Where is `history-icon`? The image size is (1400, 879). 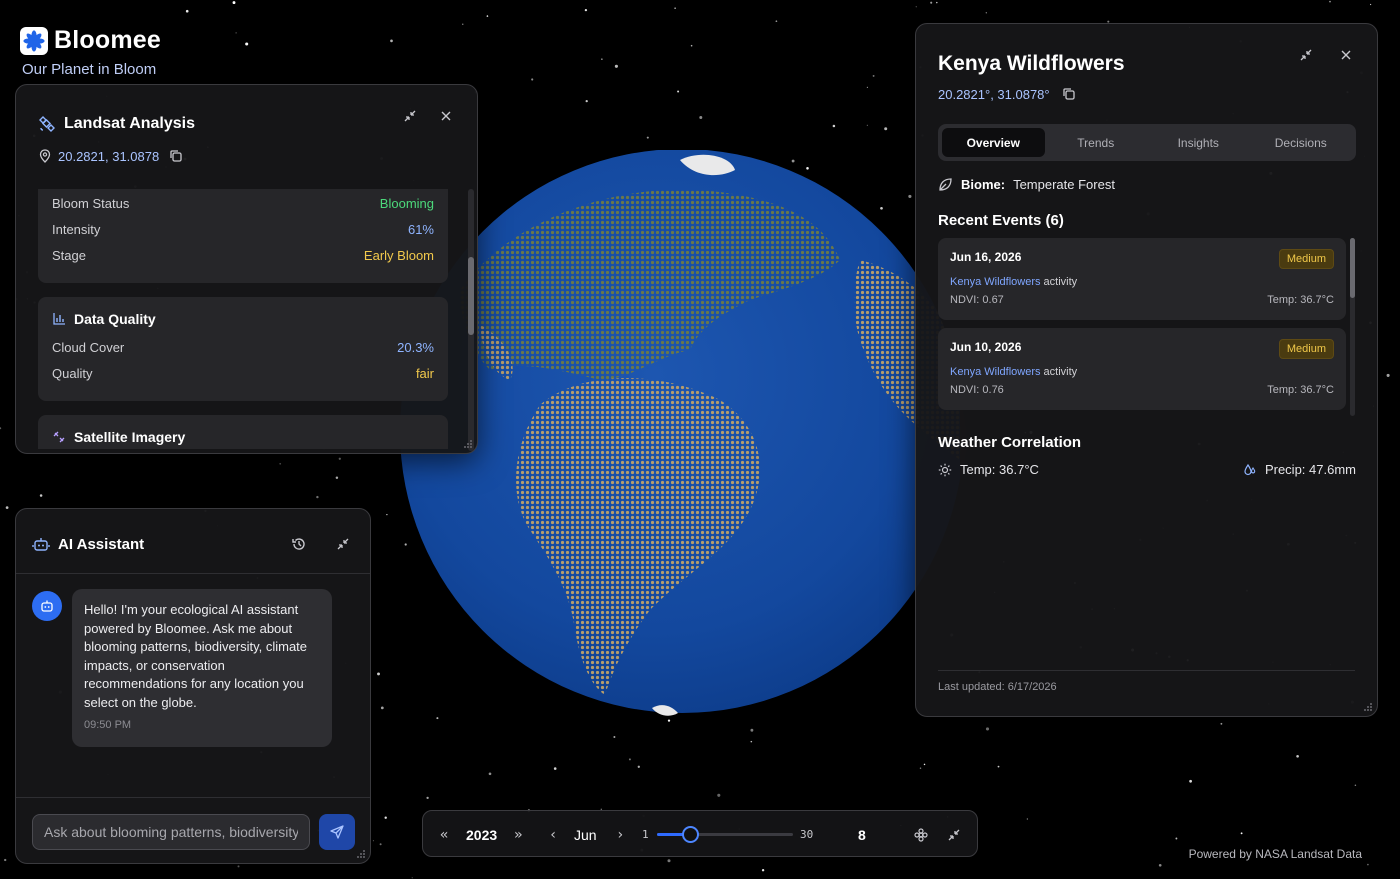 history-icon is located at coordinates (298, 544).